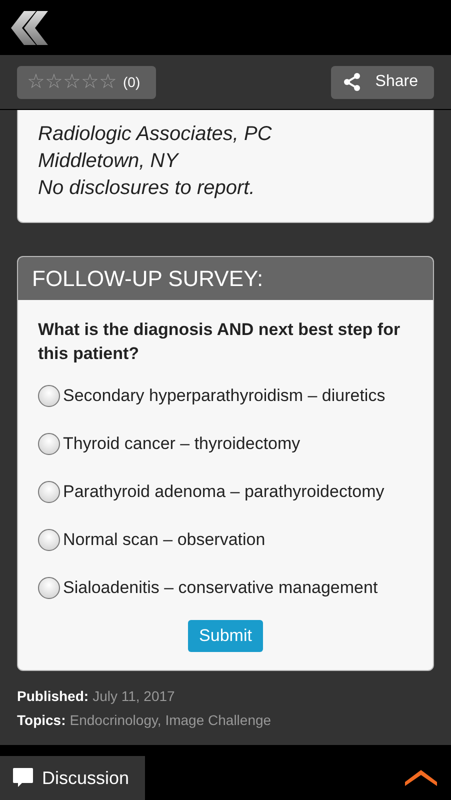  I want to click on back-icon, so click(29, 27).